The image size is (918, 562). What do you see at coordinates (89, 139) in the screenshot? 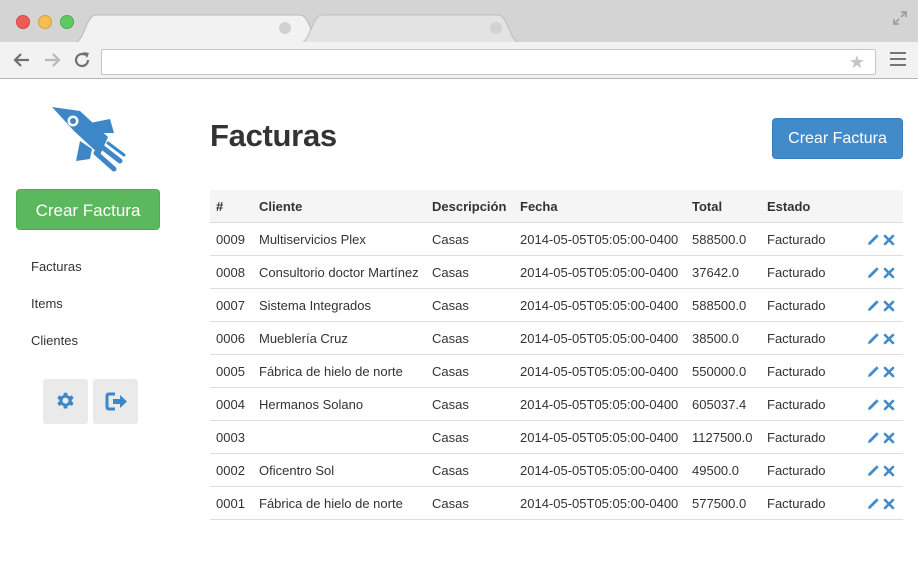
I see `rocket-icon` at bounding box center [89, 139].